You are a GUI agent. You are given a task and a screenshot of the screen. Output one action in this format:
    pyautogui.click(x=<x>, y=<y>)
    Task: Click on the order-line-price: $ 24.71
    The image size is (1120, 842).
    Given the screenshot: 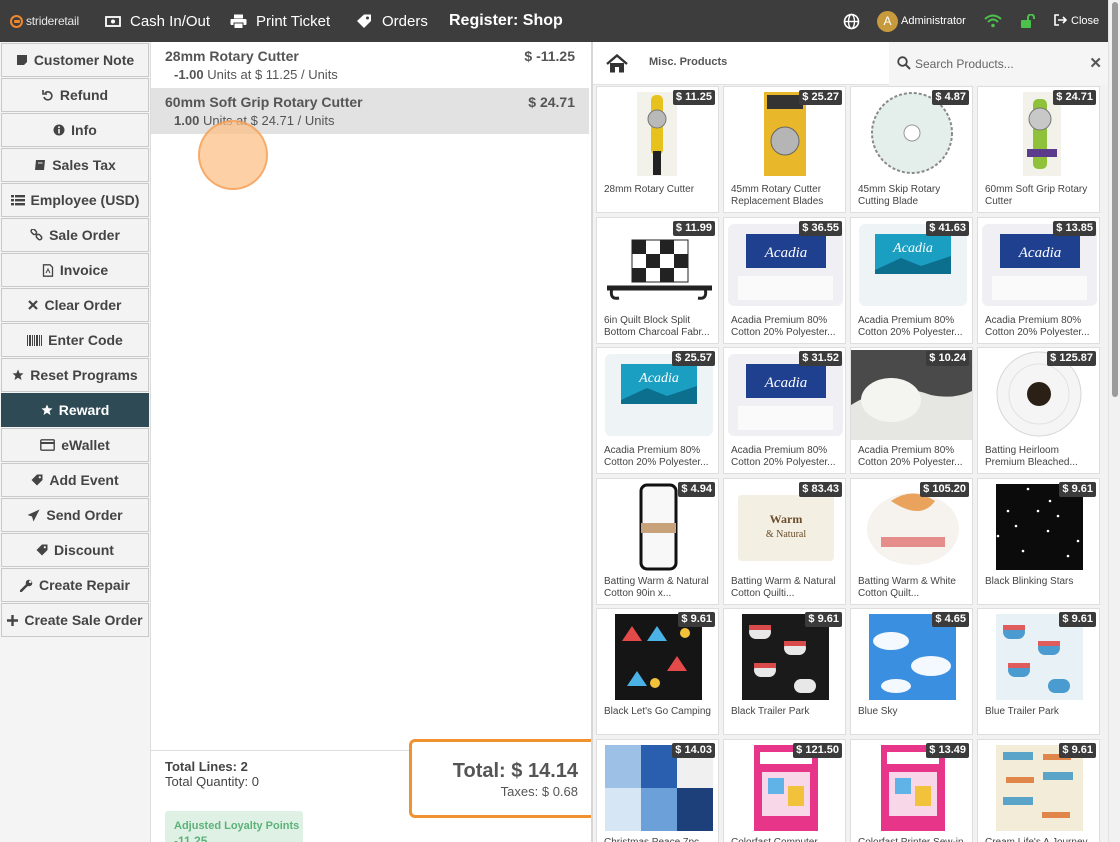 What is the action you would take?
    pyautogui.click(x=551, y=102)
    